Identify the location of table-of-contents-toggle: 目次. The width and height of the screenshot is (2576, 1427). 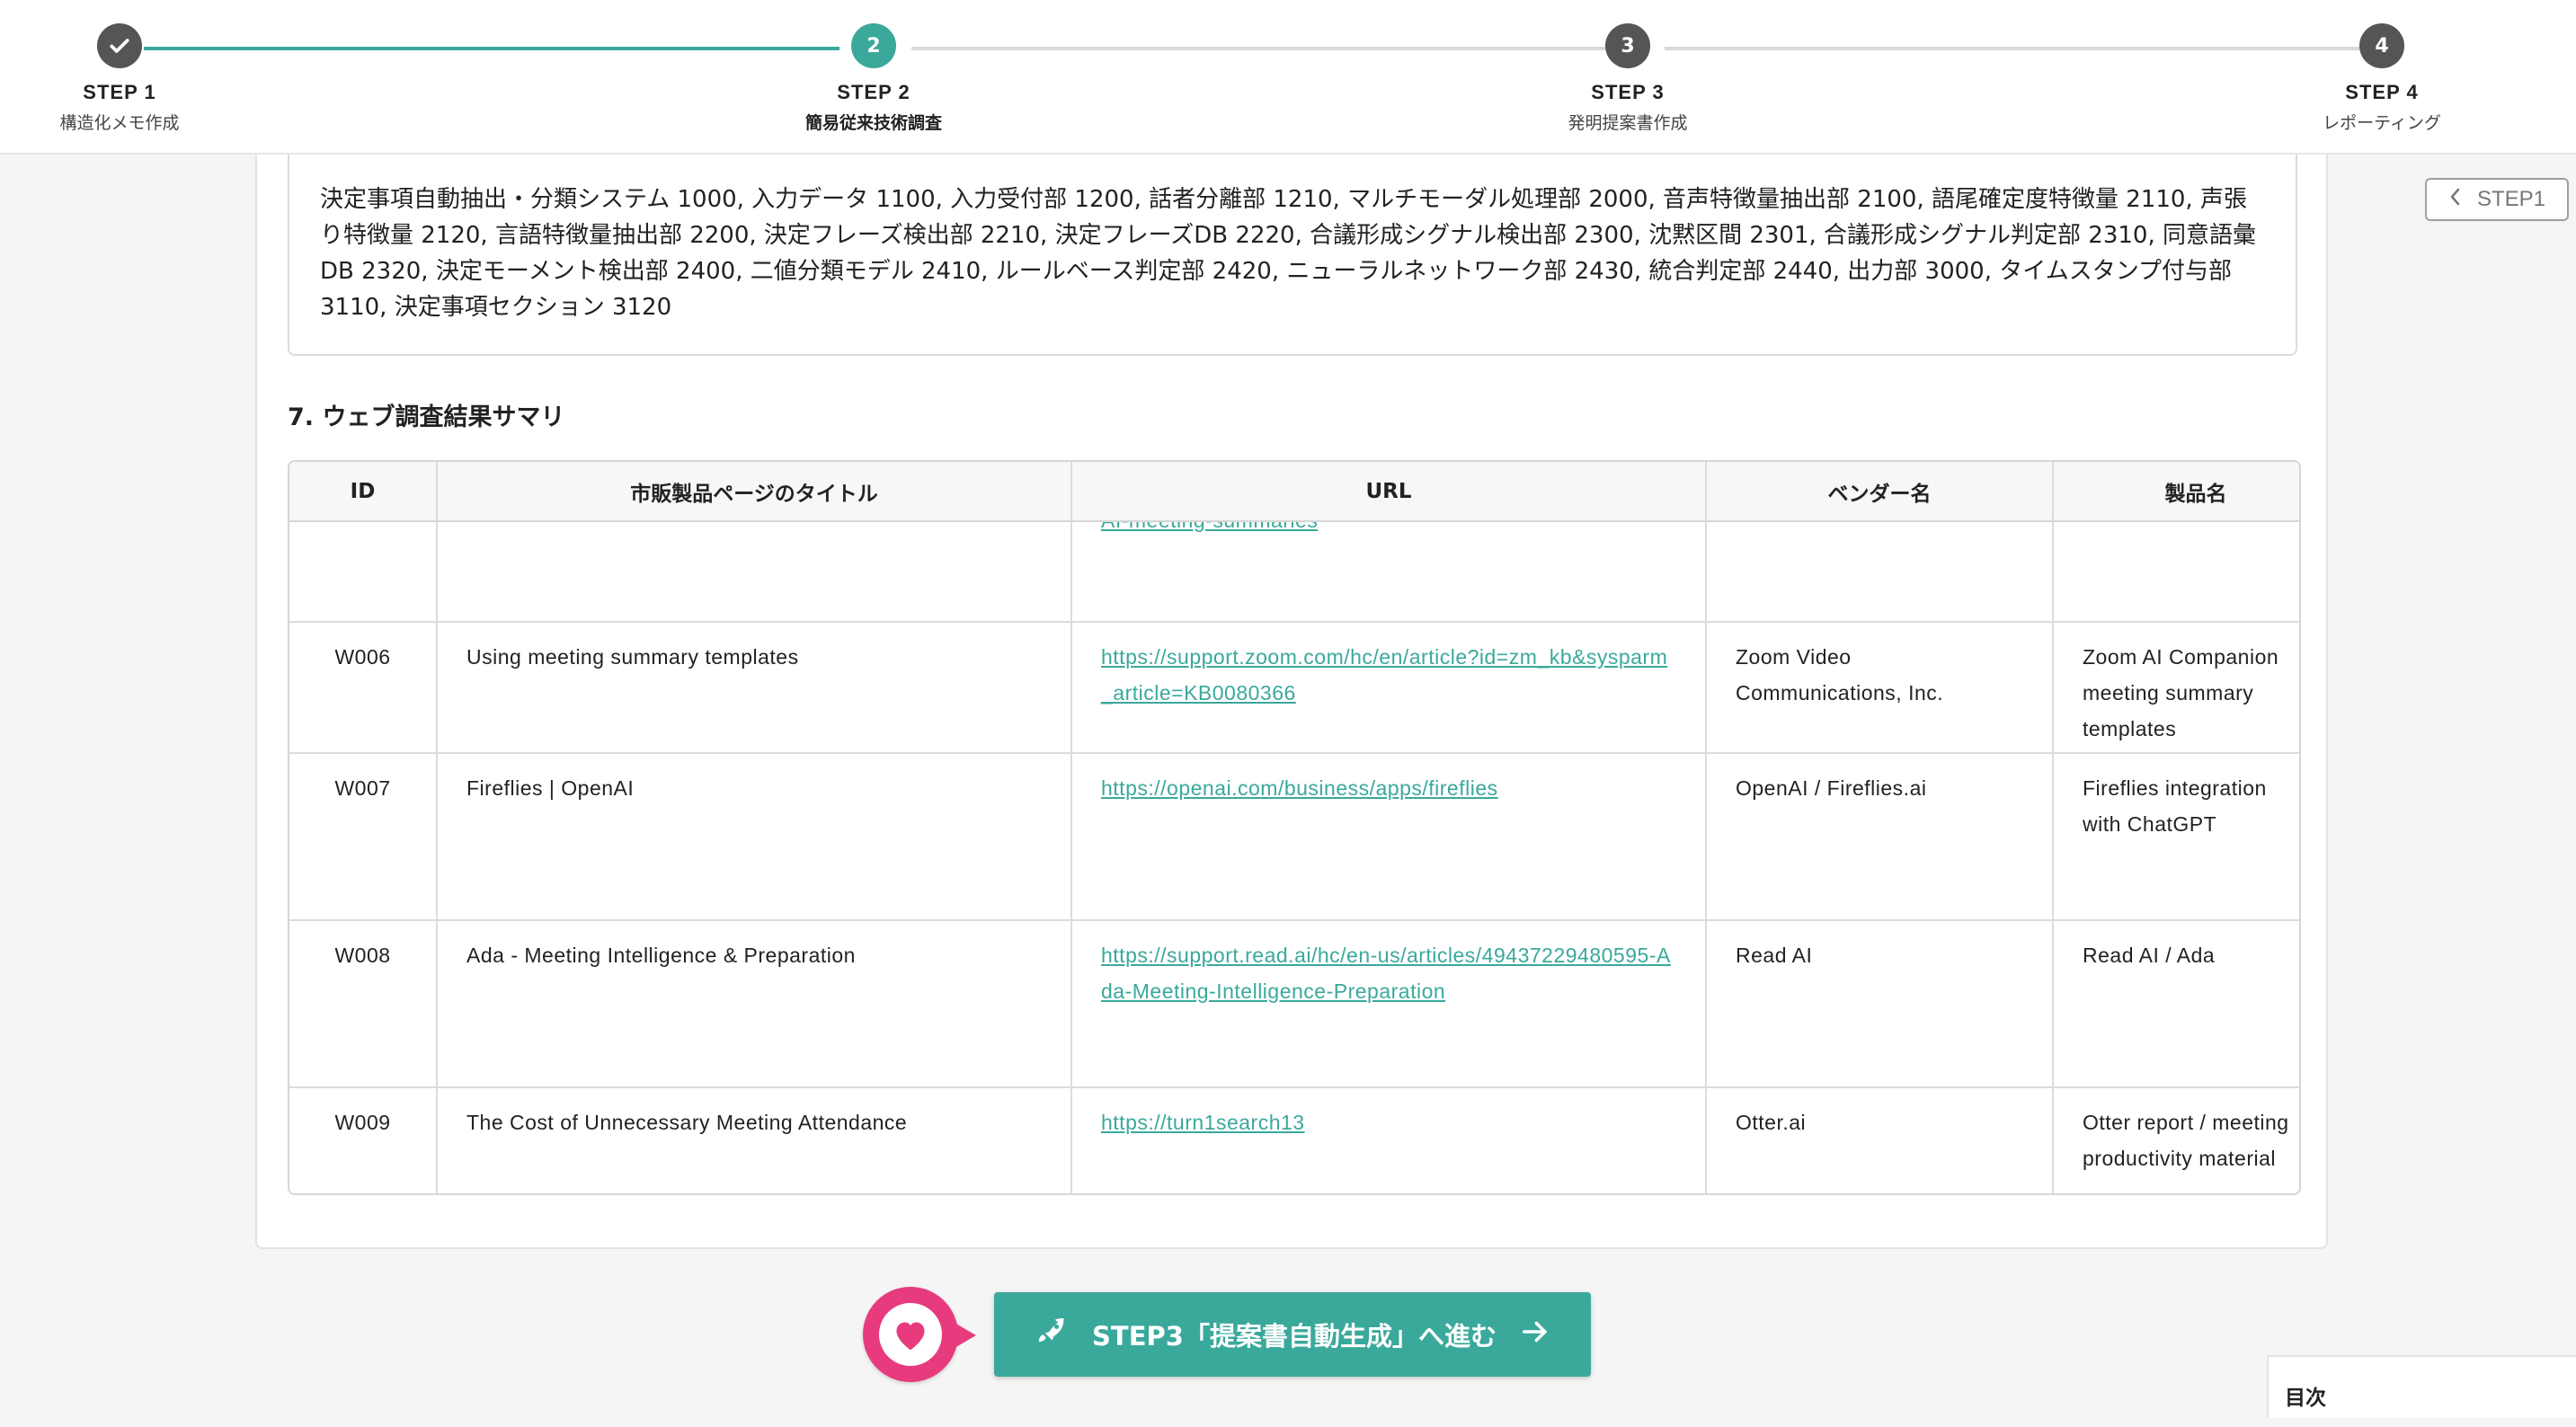
(2421, 1386).